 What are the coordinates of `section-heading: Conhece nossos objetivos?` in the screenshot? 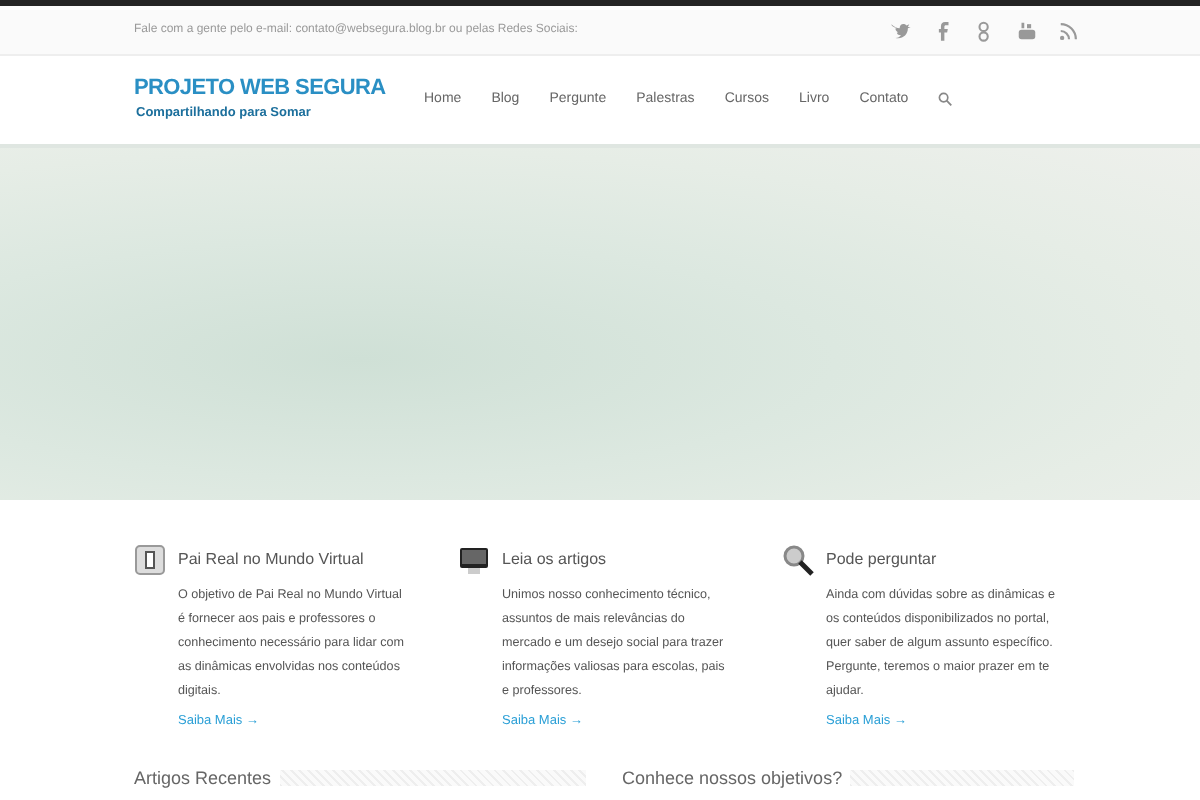 It's located at (732, 778).